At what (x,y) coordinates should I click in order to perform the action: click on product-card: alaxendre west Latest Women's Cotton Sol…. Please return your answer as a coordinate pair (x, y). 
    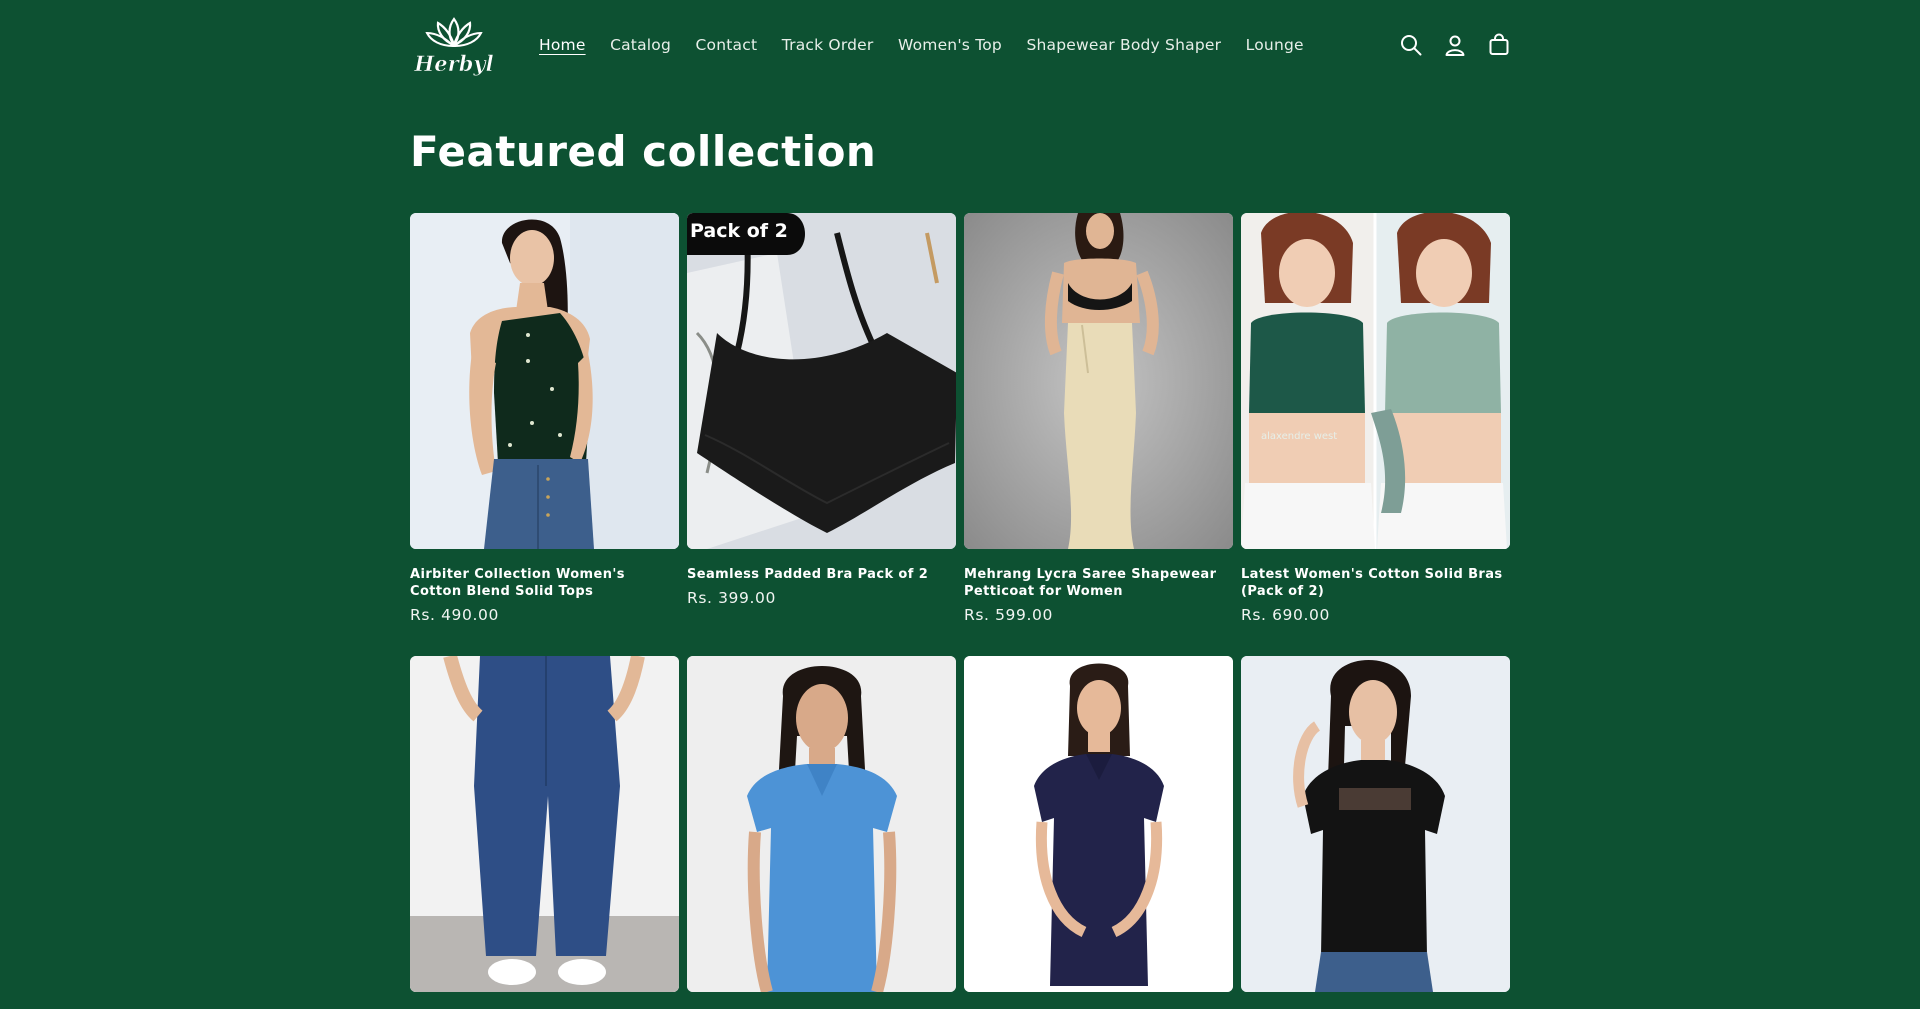
    Looking at the image, I should click on (1375, 418).